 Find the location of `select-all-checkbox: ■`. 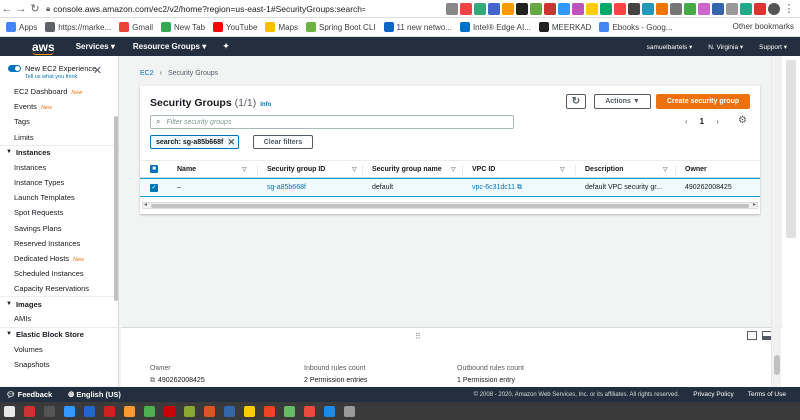

select-all-checkbox: ■ is located at coordinates (154, 169).